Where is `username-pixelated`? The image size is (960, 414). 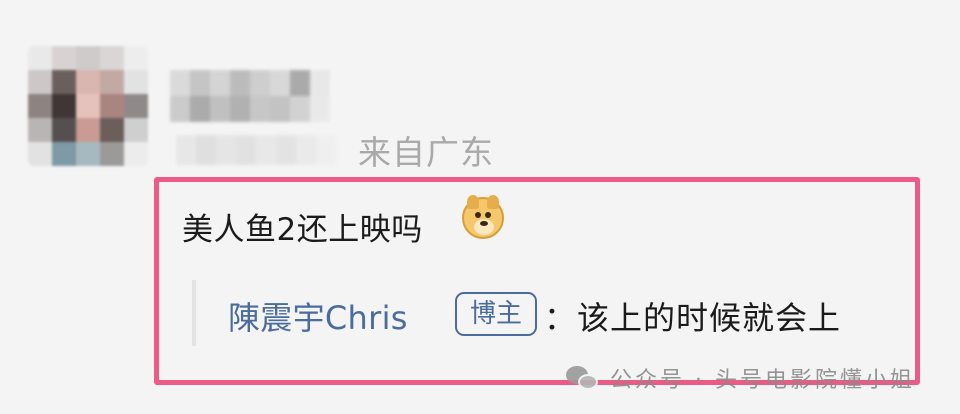
username-pixelated is located at coordinates (250, 96).